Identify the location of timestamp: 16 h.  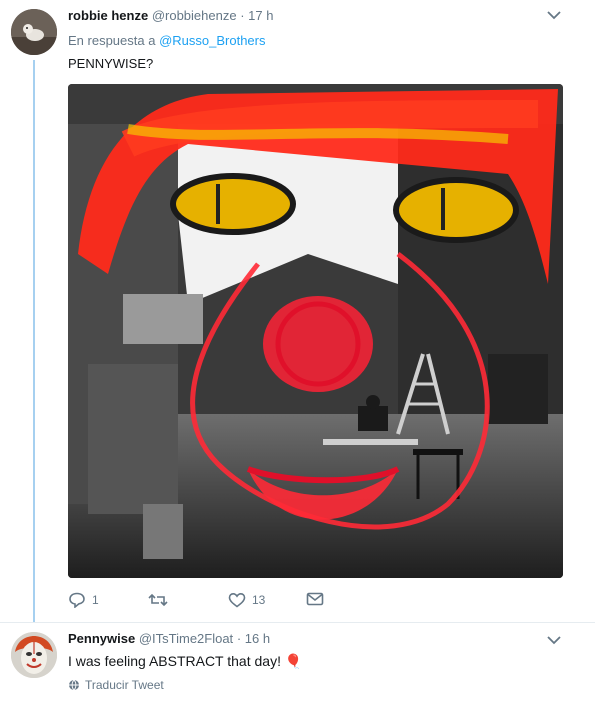
(257, 638).